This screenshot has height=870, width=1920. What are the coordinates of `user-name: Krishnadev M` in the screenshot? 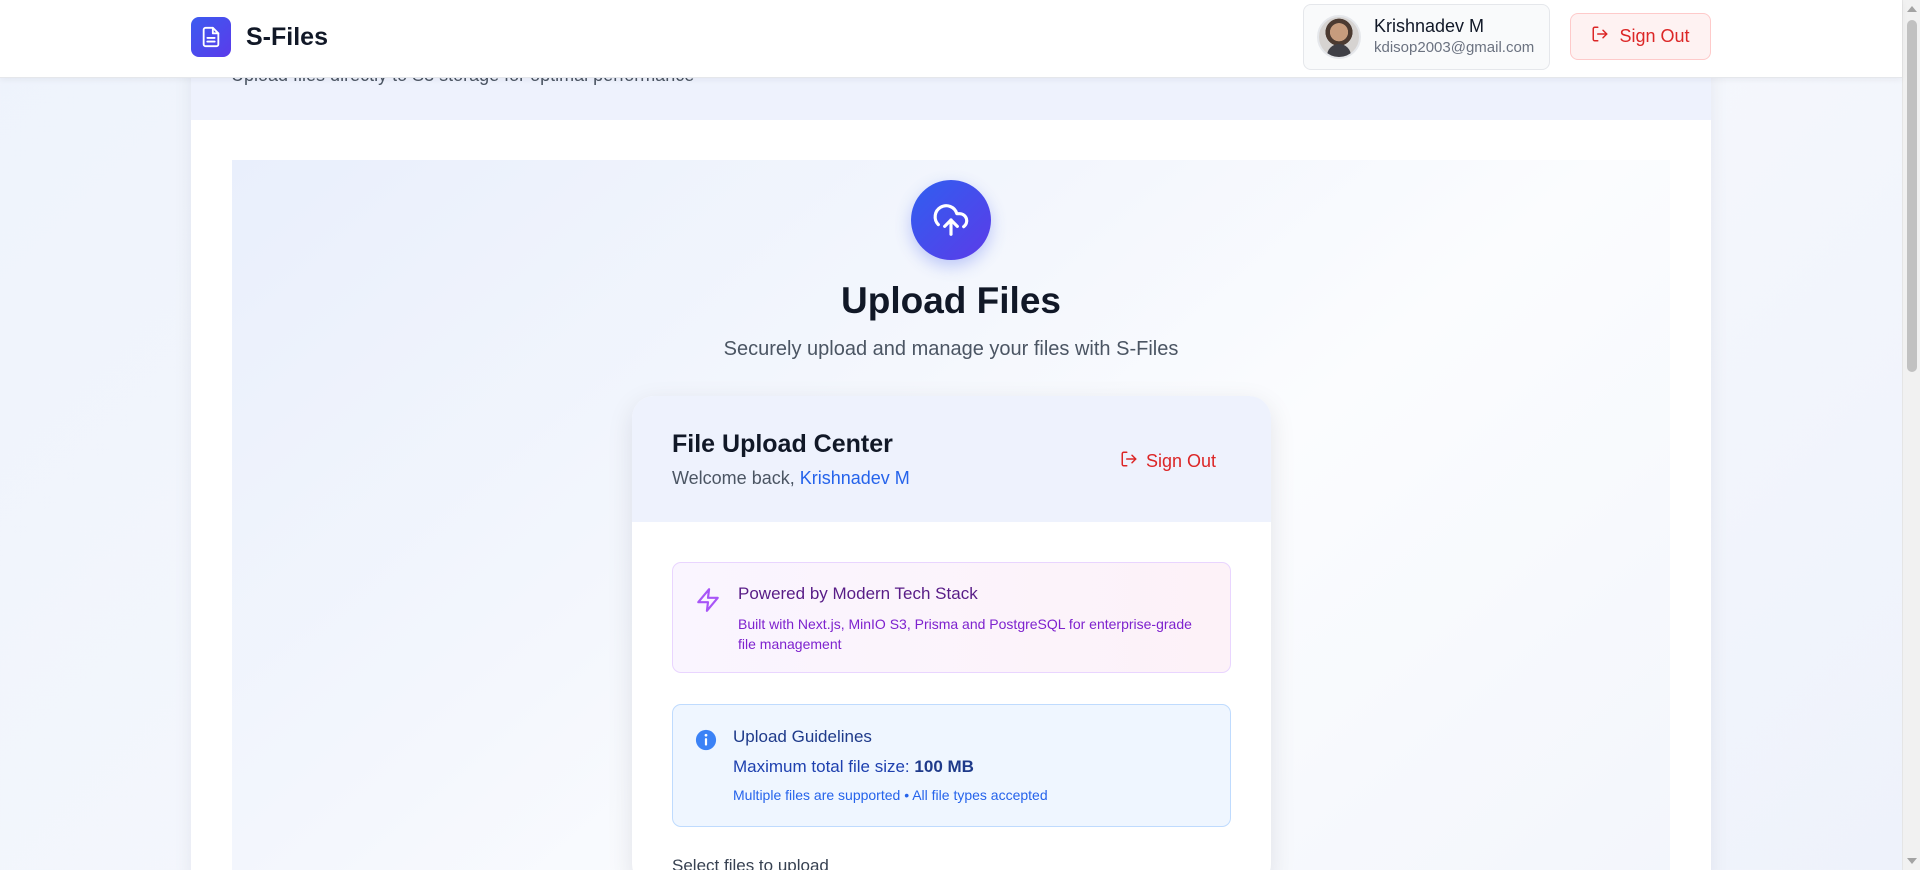 It's located at (1429, 26).